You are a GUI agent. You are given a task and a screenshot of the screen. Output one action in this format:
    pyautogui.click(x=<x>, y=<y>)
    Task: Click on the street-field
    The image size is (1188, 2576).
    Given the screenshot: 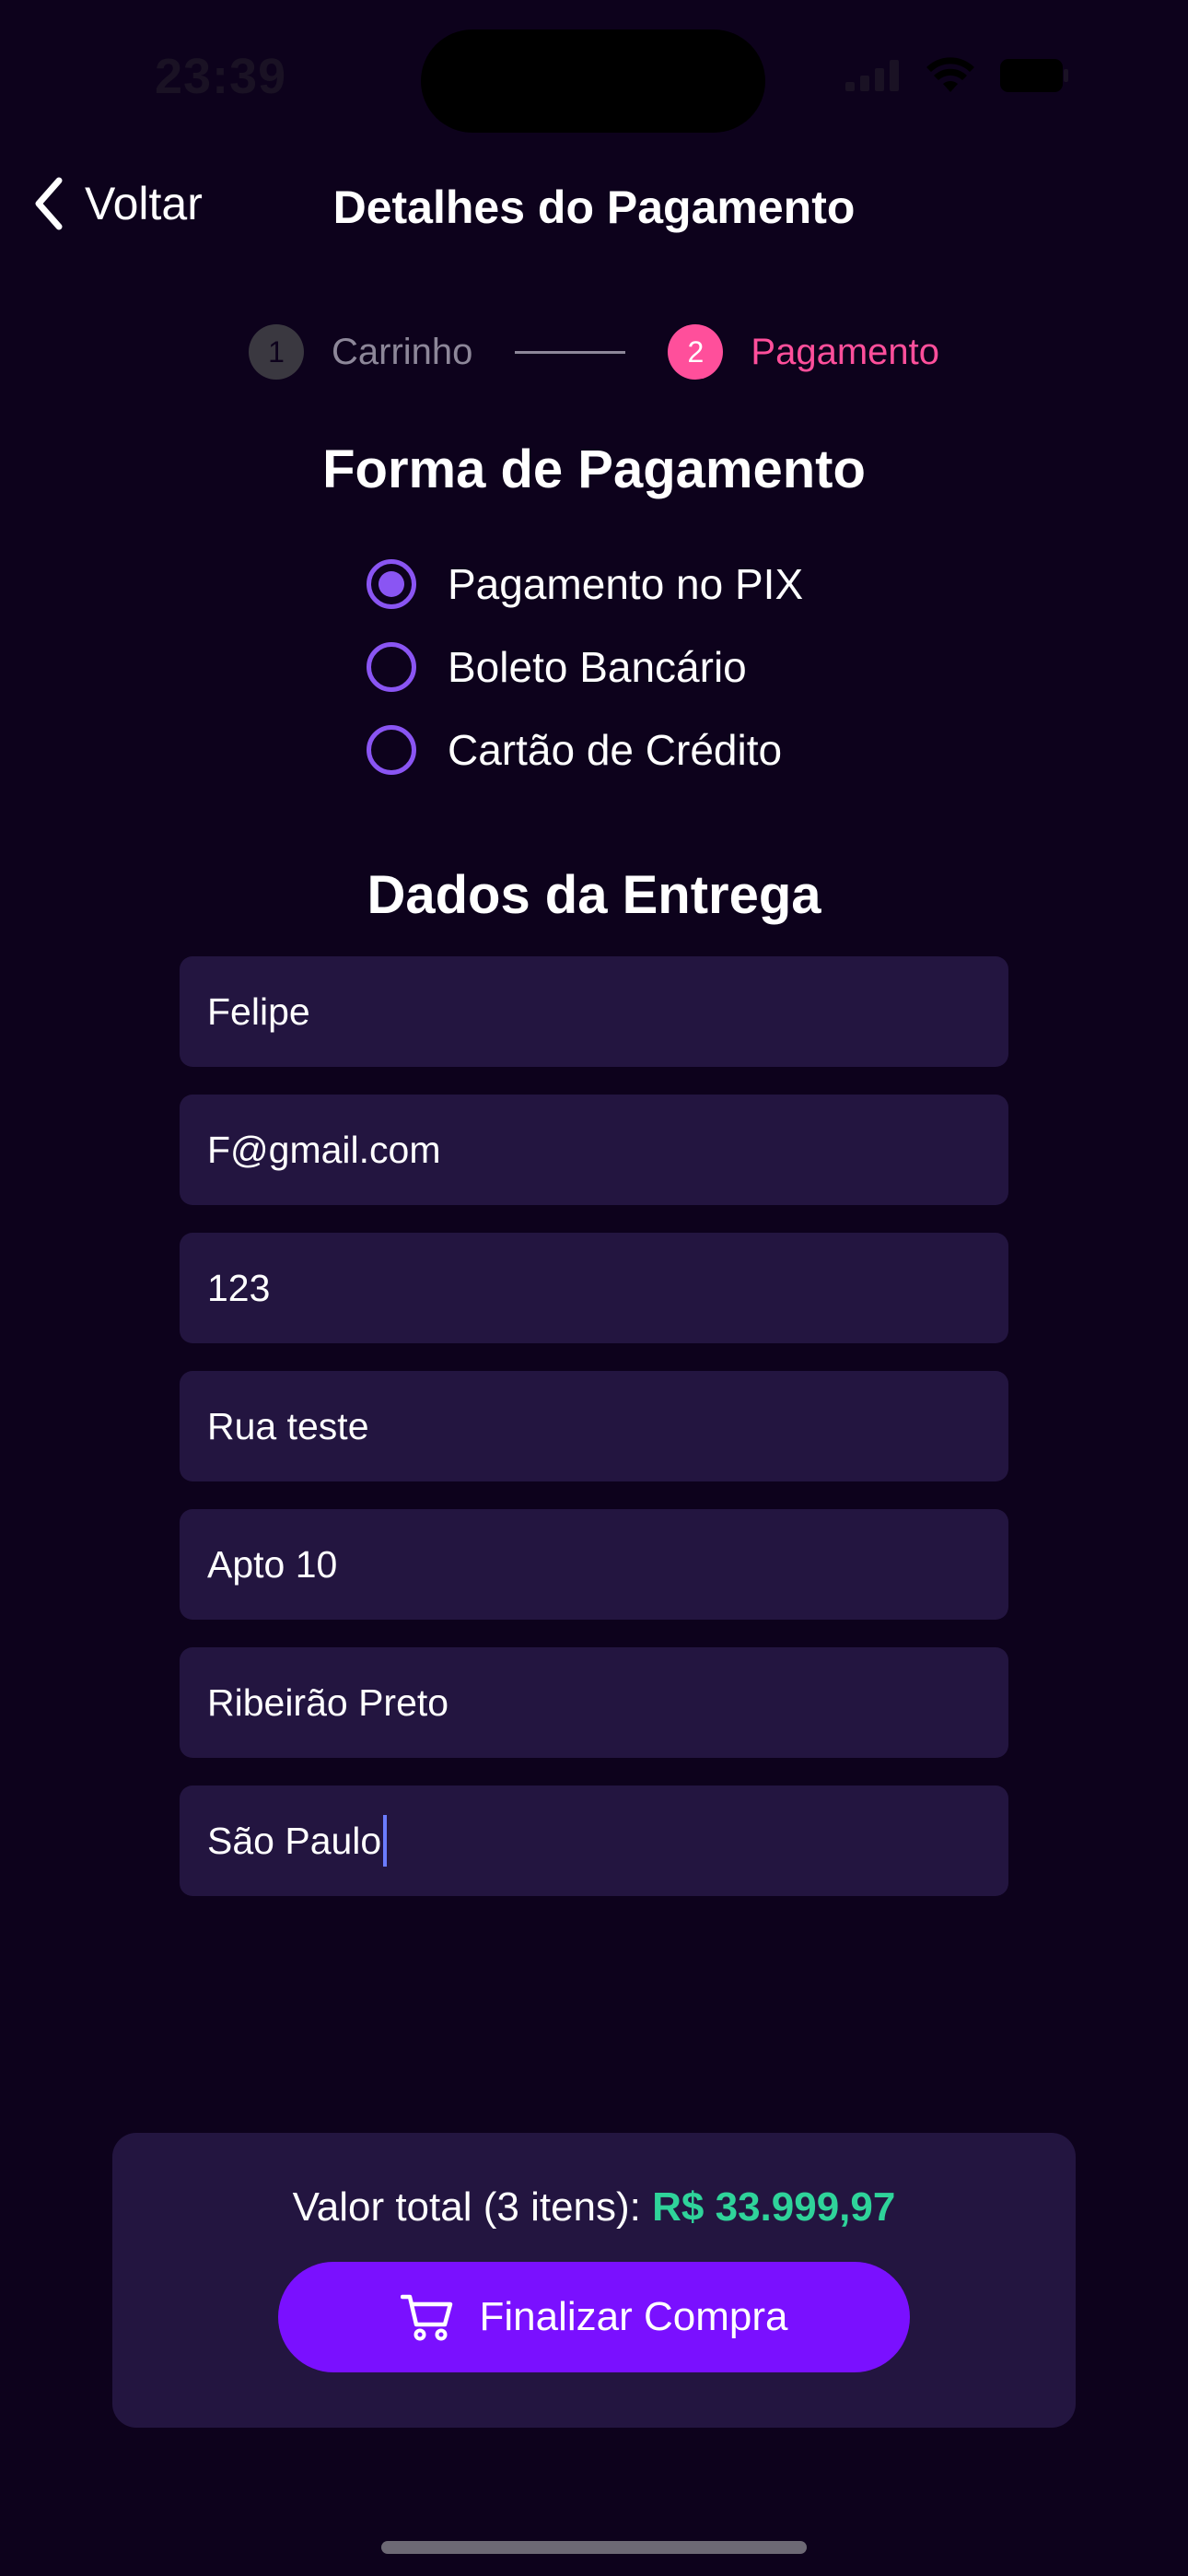 What is the action you would take?
    pyautogui.click(x=594, y=1426)
    